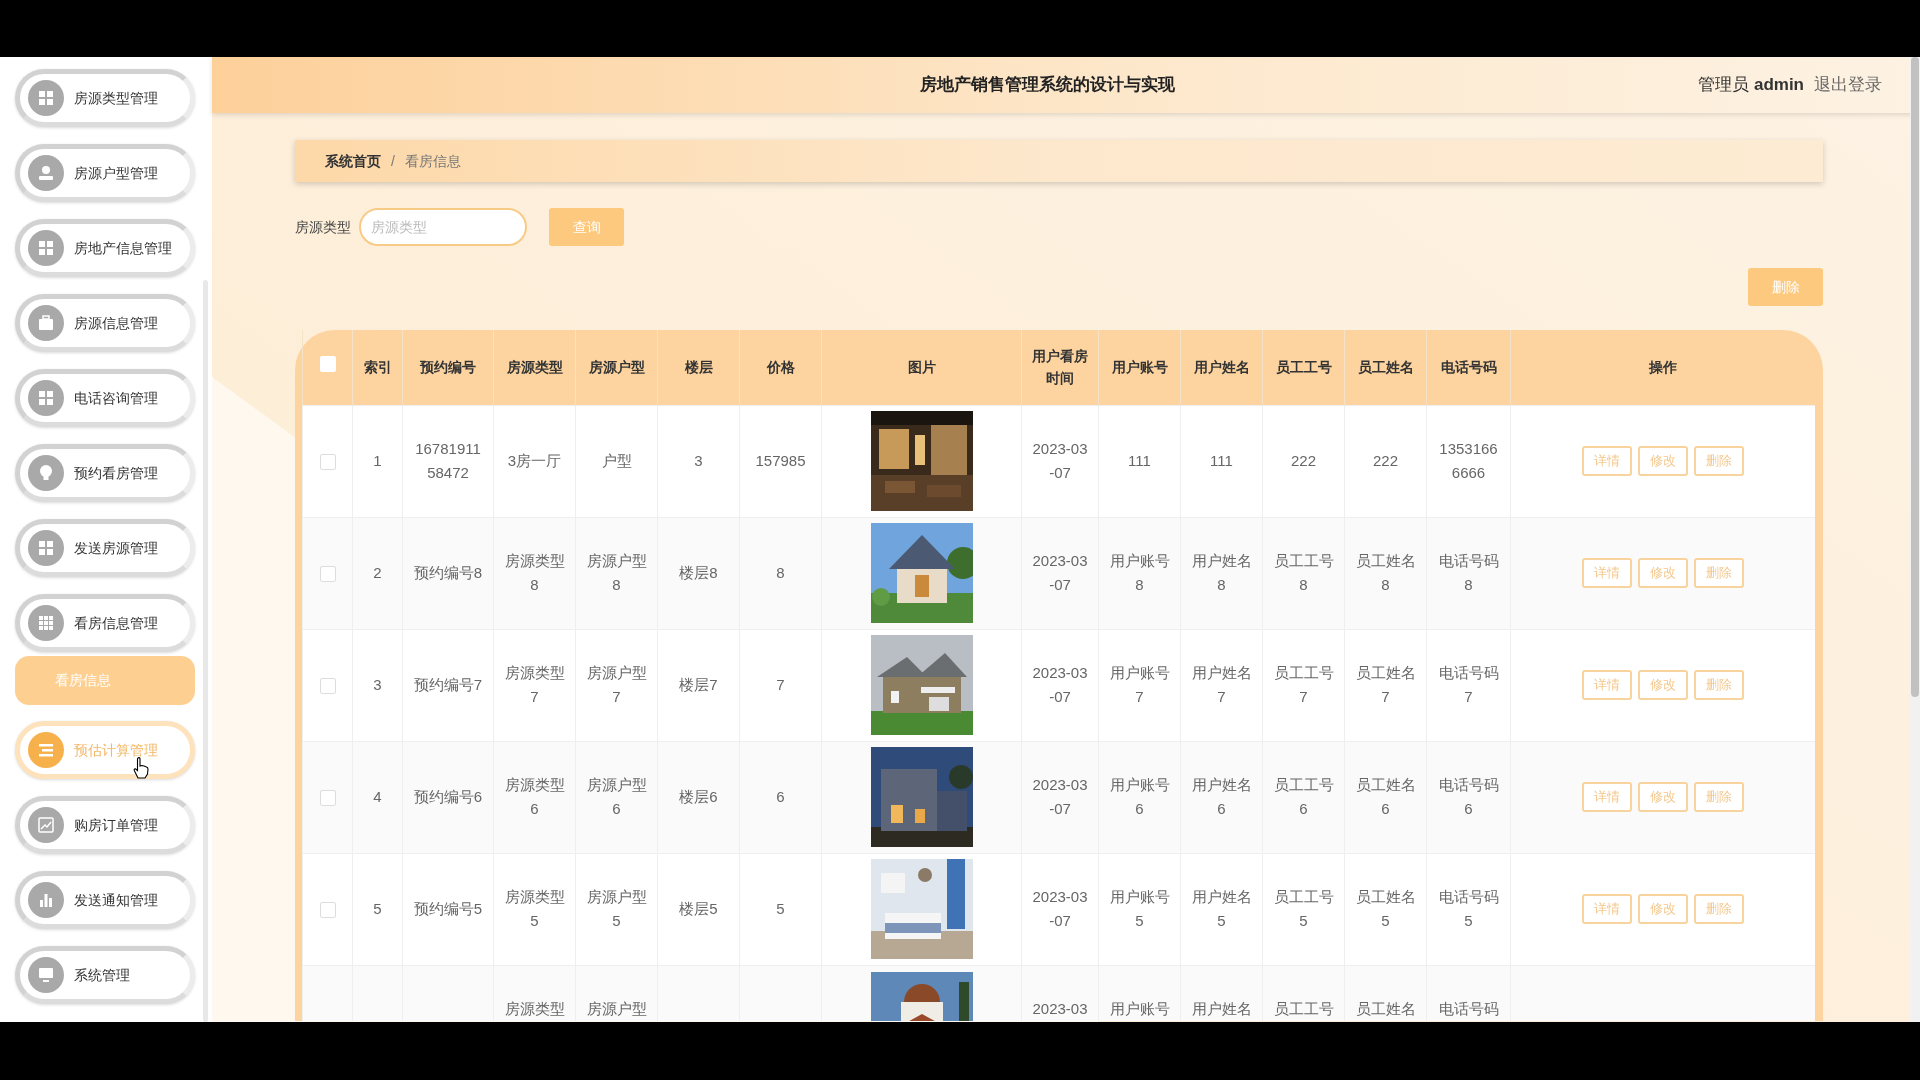 This screenshot has height=1080, width=1920. I want to click on table-cell-text: 房源类型7, so click(534, 684).